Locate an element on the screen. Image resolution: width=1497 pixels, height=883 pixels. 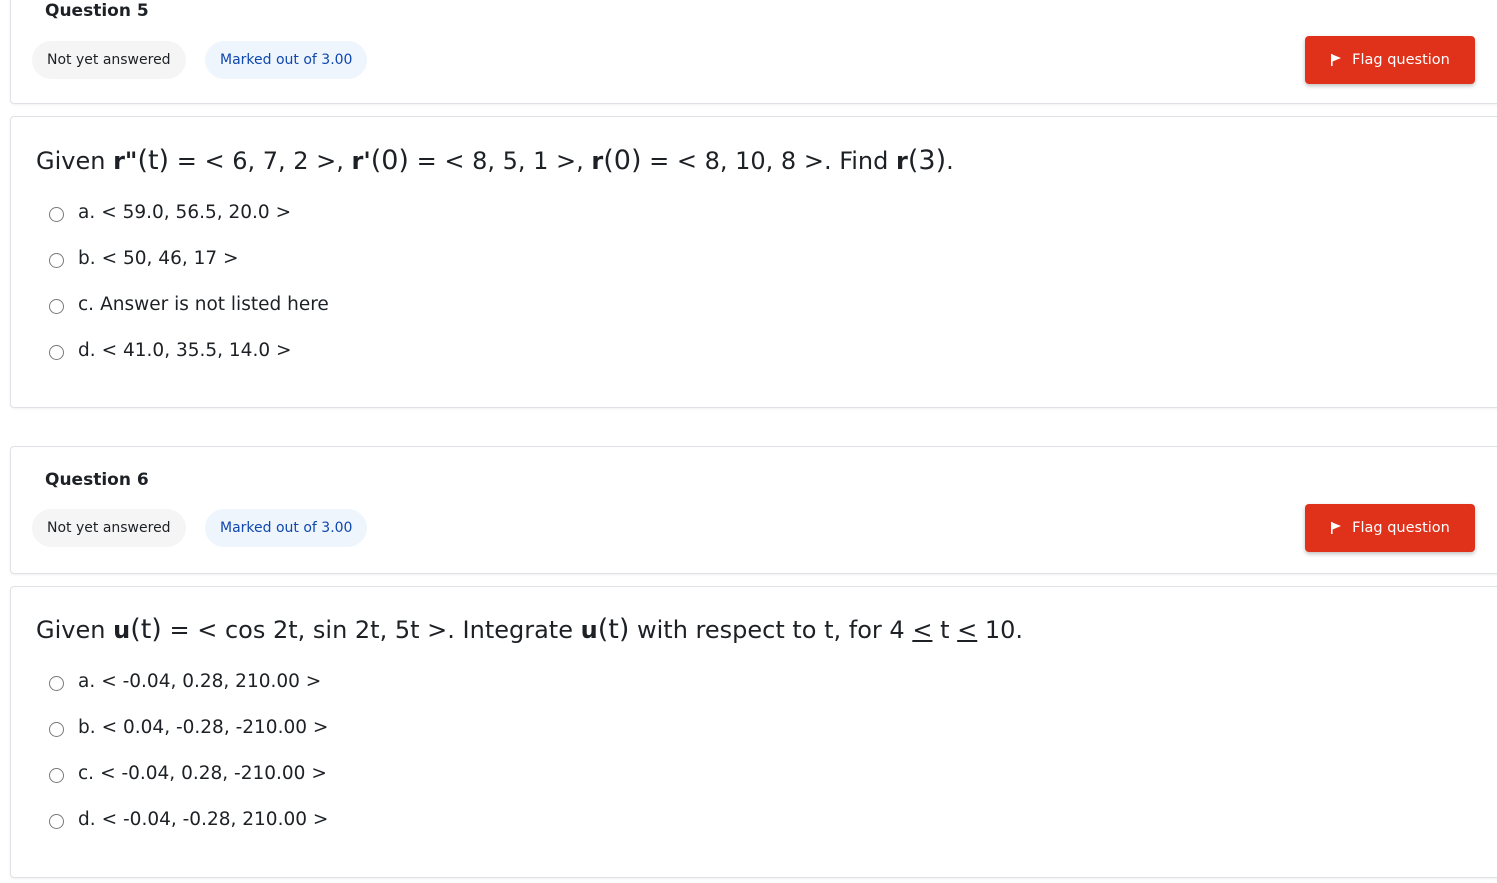
question-5-option-d: d. < 41.0, 35.5, 14.0 > is located at coordinates (170, 350).